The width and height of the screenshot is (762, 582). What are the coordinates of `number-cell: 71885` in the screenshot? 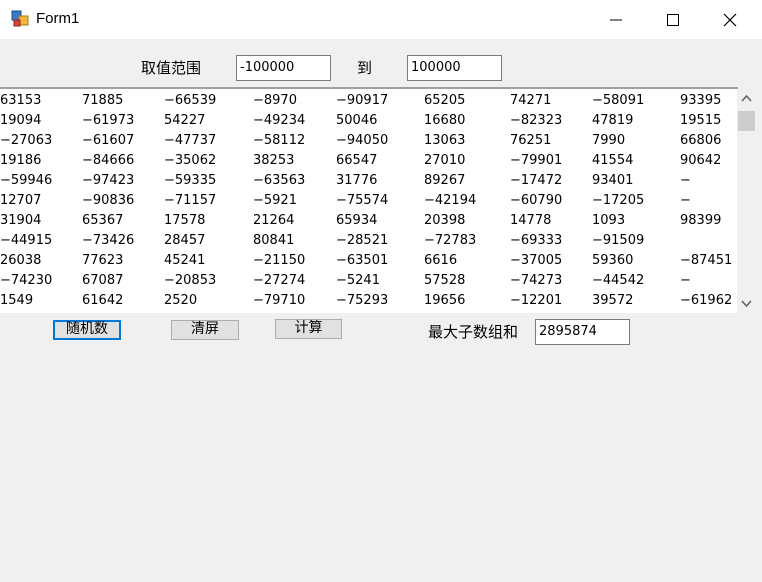 It's located at (103, 100).